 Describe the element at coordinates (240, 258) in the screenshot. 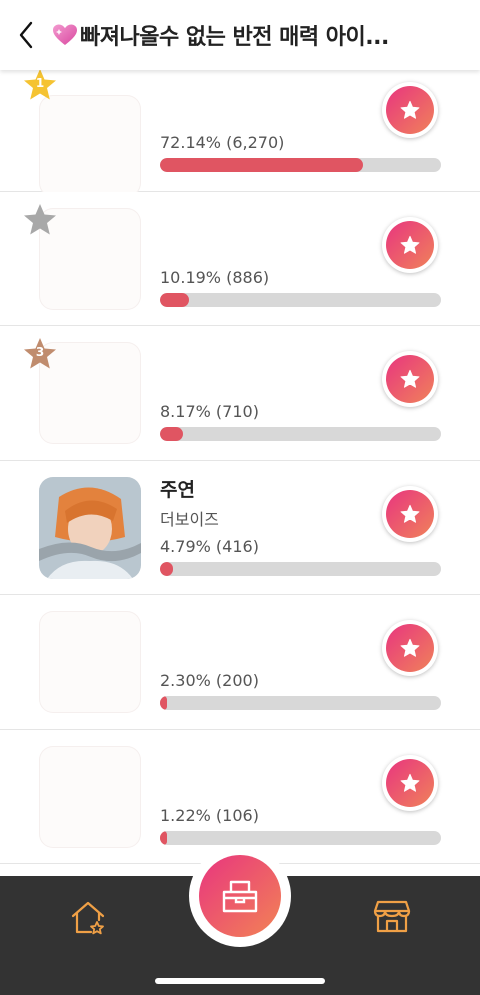

I see `list-item: 10.19% (886)` at that location.